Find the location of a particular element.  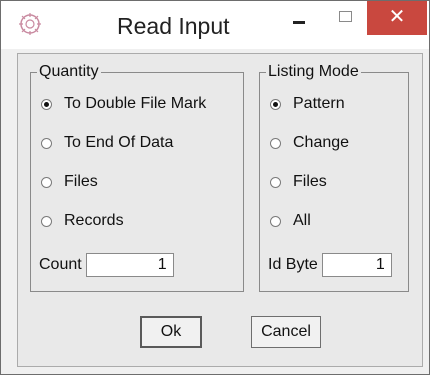

radio-to-double-file-mark: To Double File Mark is located at coordinates (123, 104).